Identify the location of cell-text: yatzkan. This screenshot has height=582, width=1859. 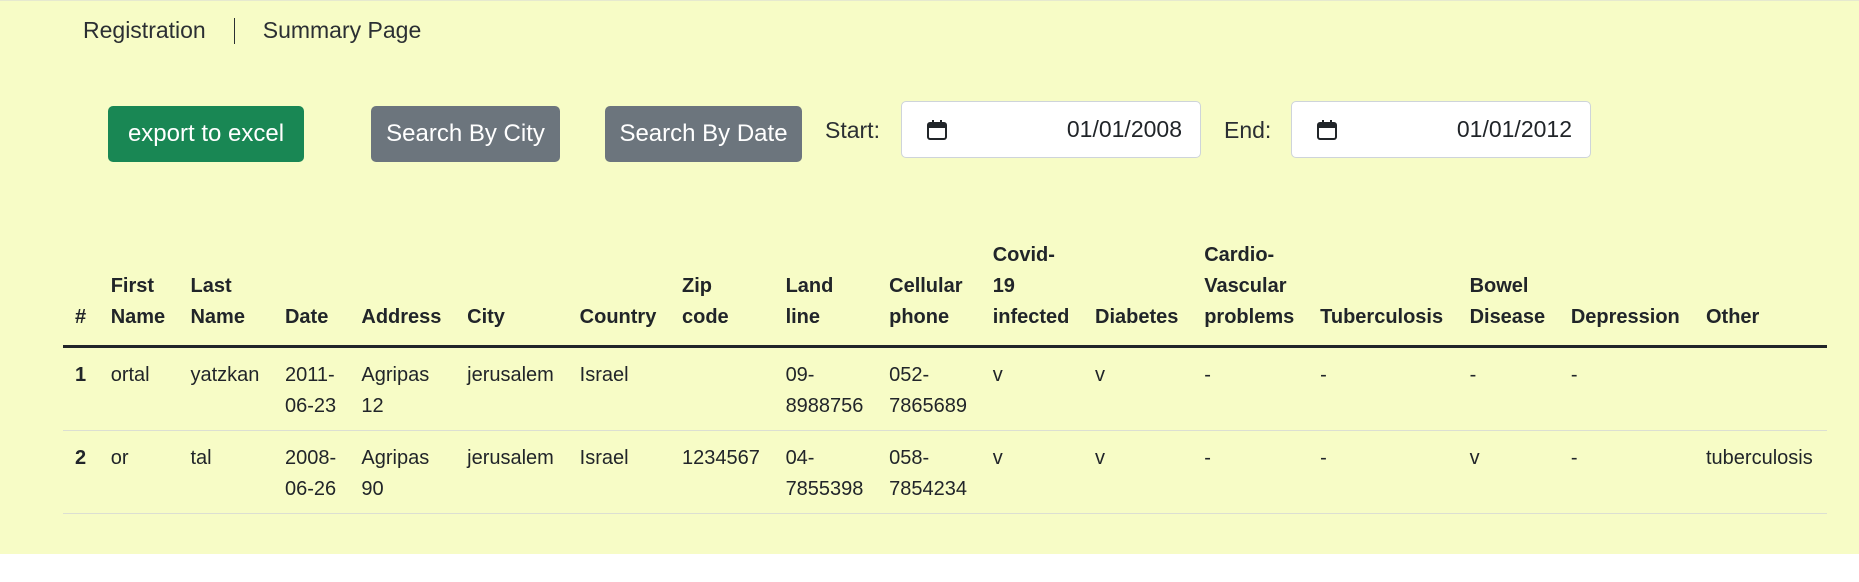
(225, 375).